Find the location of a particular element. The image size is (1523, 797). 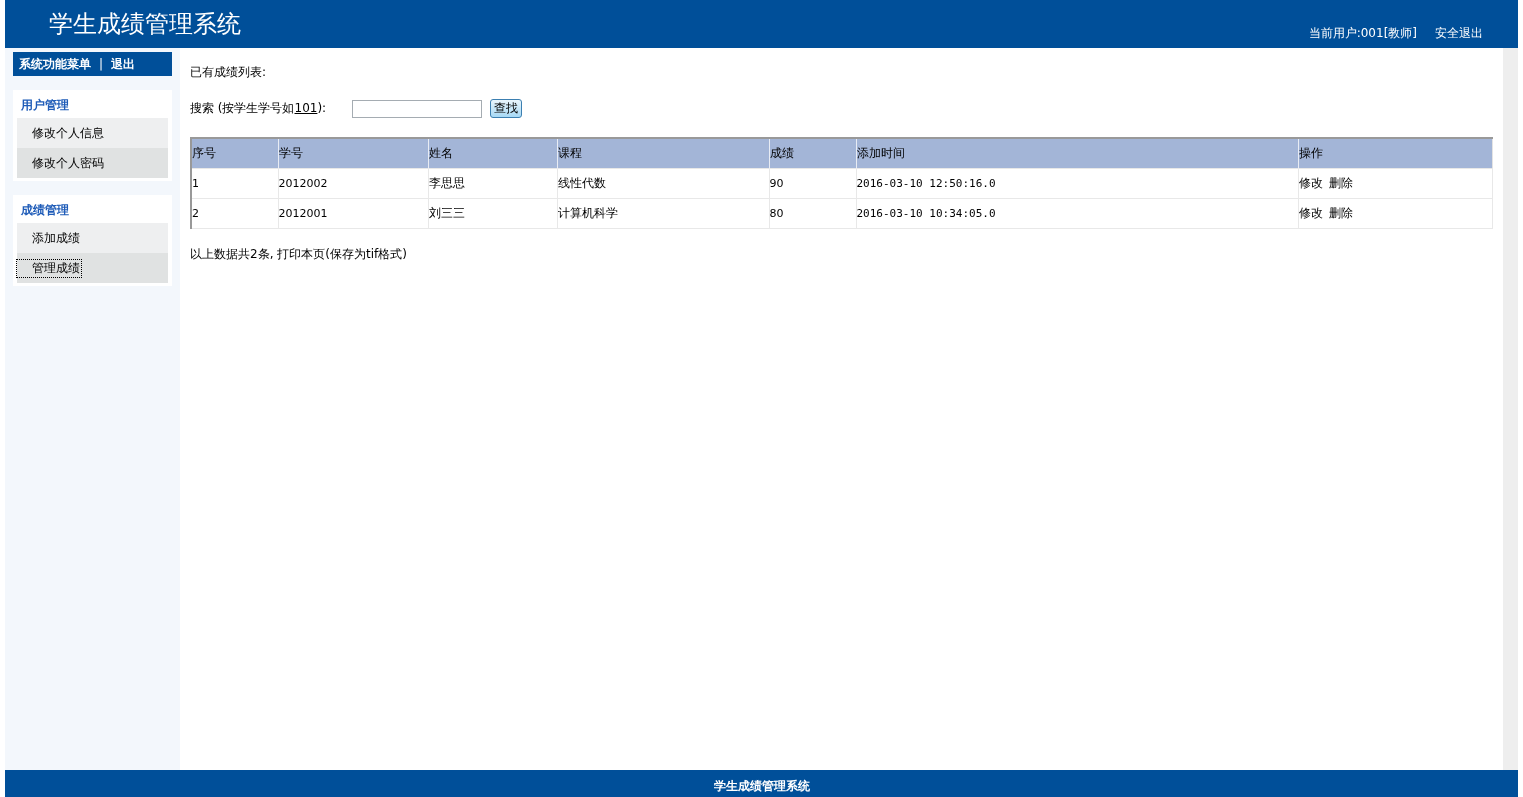

section-title: 成绩管理 is located at coordinates (45, 210).